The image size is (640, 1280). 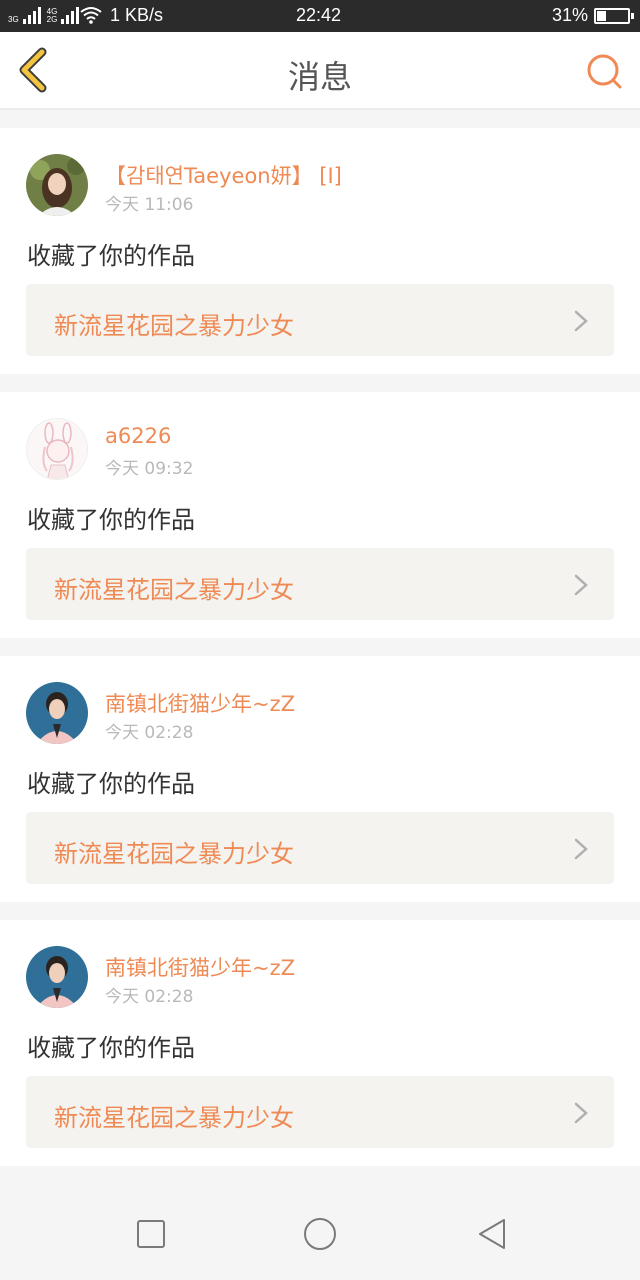 What do you see at coordinates (24, 15) in the screenshot?
I see `signal-icon-sim1: 3G` at bounding box center [24, 15].